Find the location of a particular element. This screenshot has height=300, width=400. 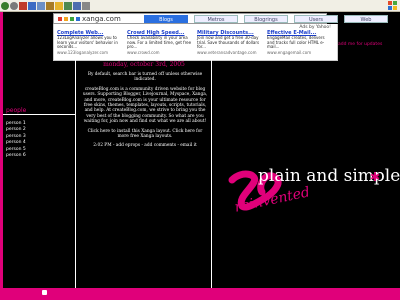

back-icon is located at coordinates (5, 6).